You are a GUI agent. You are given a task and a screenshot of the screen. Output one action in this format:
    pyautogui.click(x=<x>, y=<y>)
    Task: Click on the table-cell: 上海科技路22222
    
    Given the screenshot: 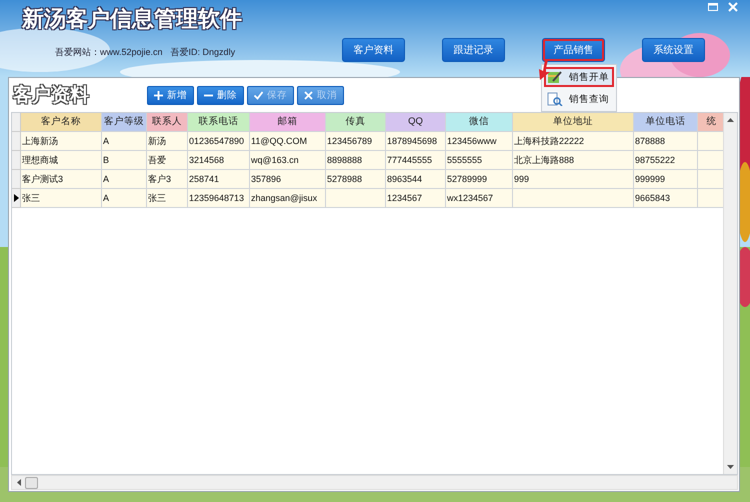 What is the action you would take?
    pyautogui.click(x=573, y=141)
    